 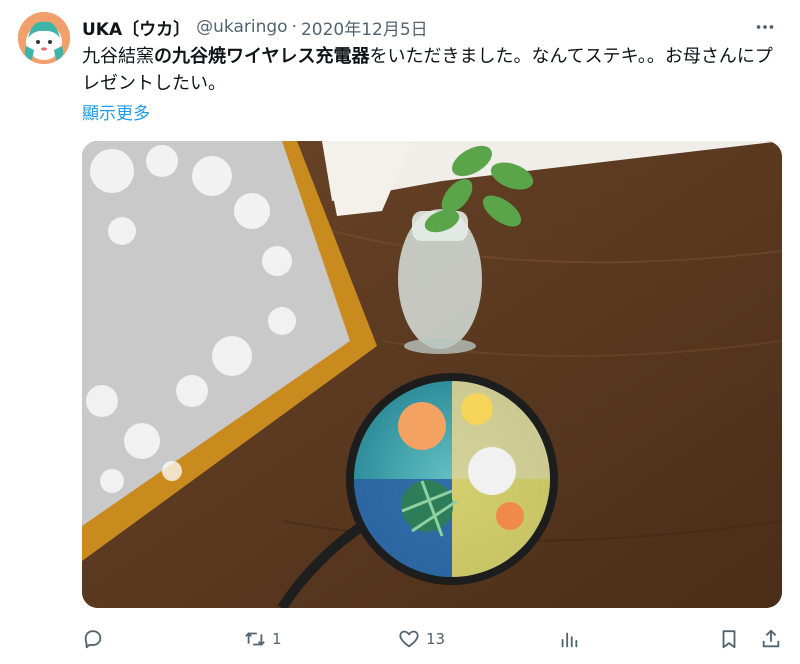 I want to click on bookmark-icon, so click(x=729, y=639).